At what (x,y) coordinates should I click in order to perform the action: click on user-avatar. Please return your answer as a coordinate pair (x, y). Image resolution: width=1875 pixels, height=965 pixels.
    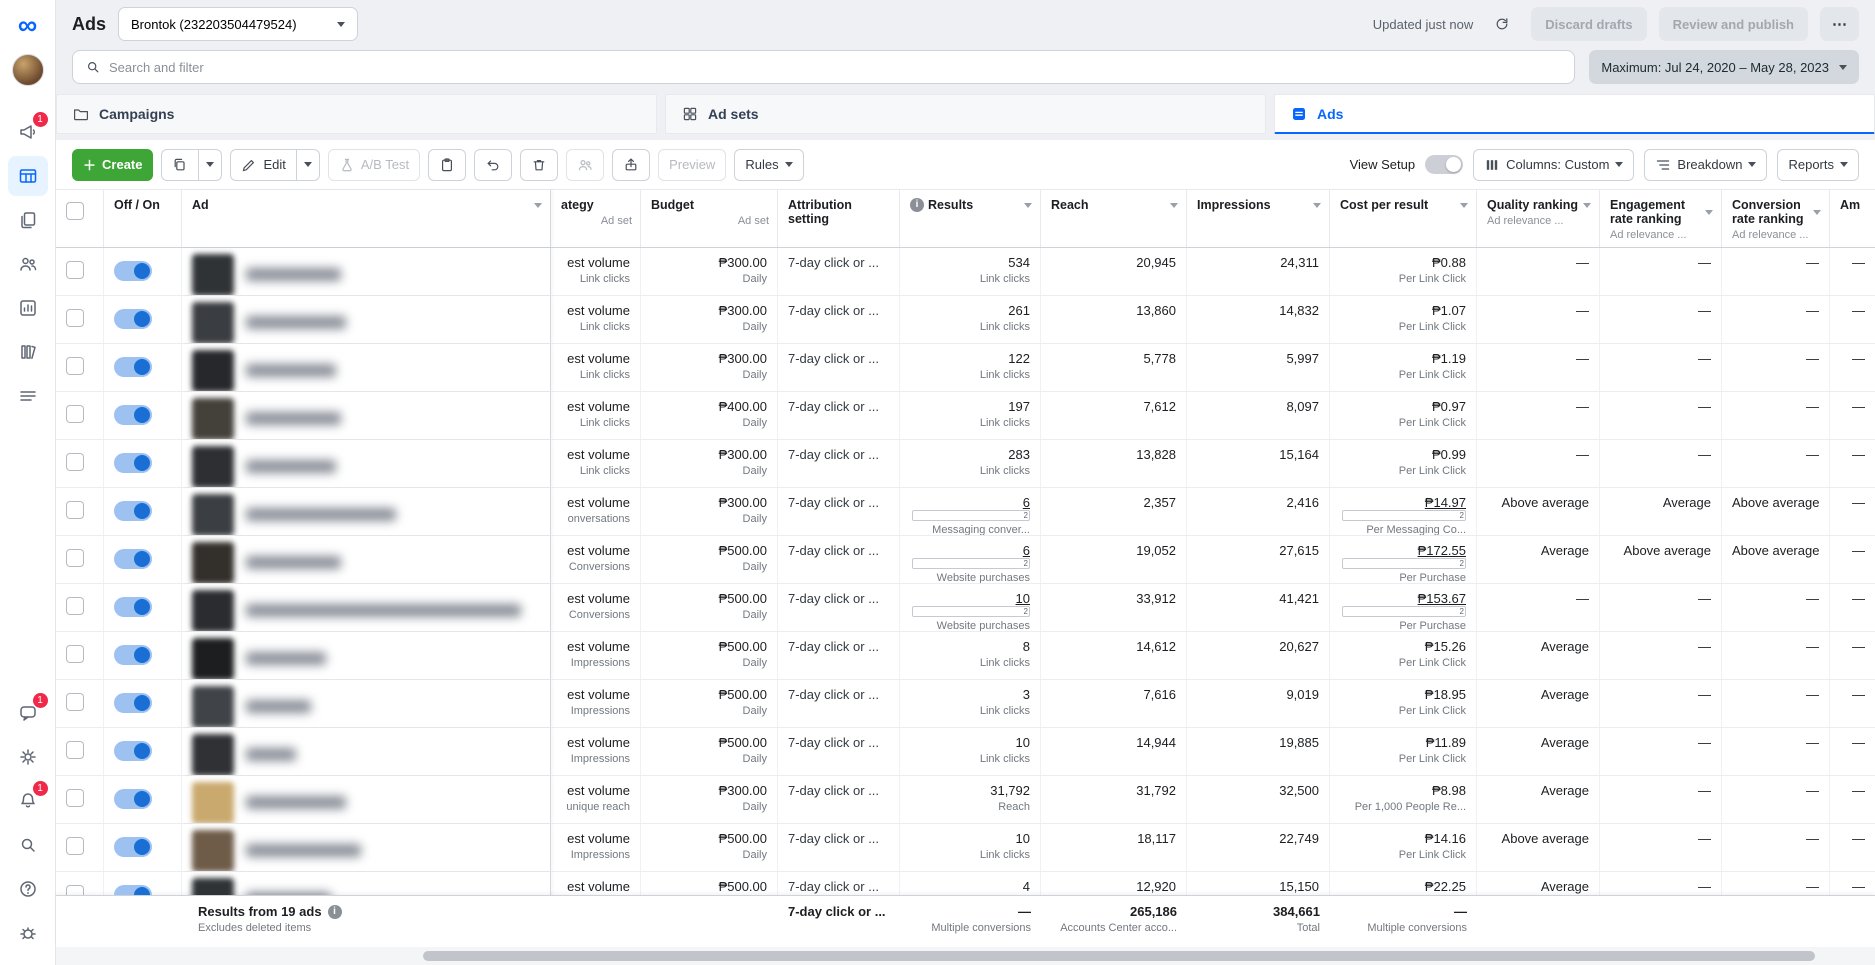
    Looking at the image, I should click on (27, 70).